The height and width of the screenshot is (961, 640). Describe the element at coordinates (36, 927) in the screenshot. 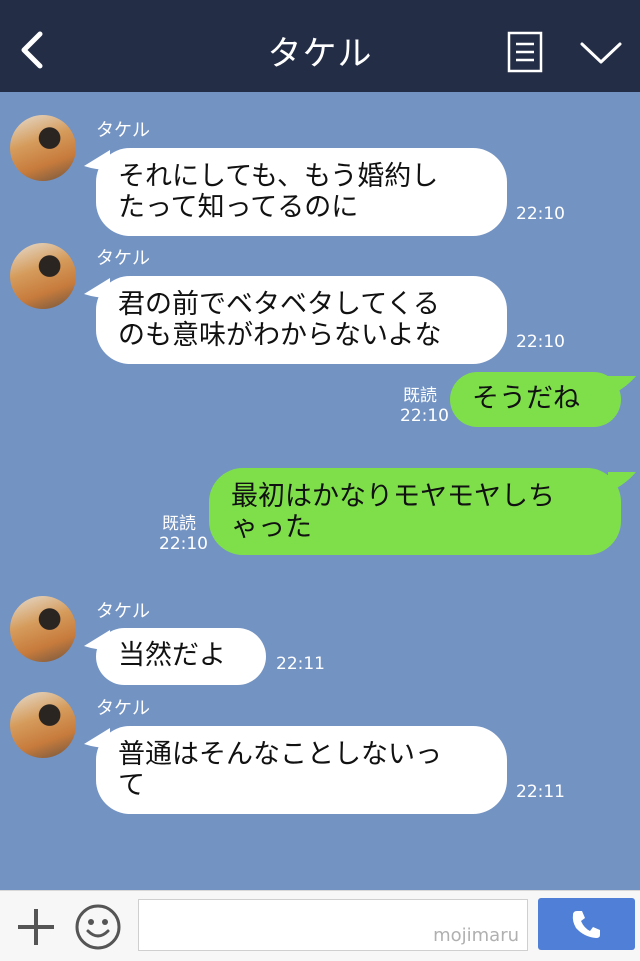

I see `plus-icon` at that location.